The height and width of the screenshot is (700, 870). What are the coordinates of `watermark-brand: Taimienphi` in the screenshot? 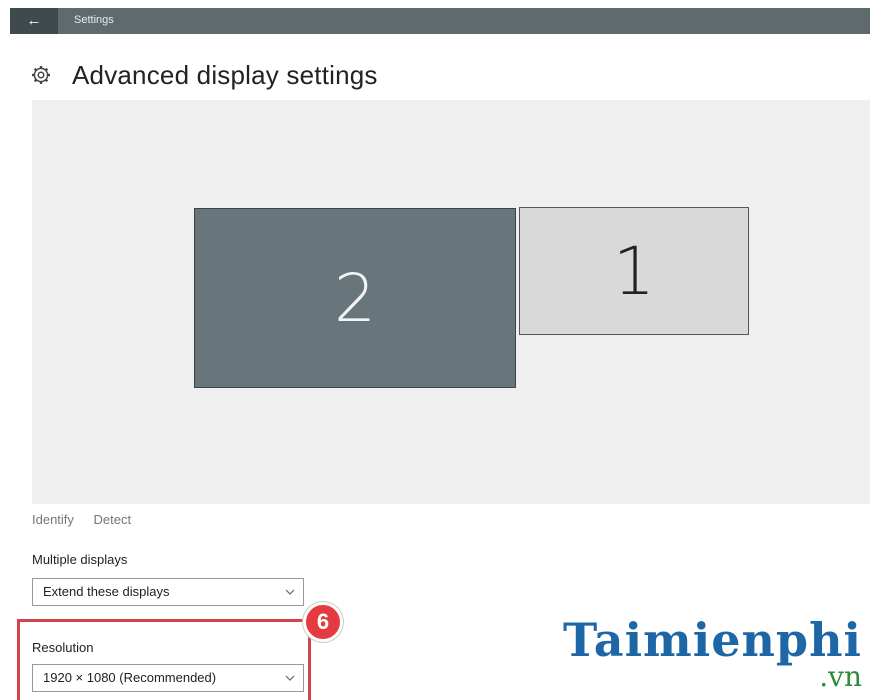 It's located at (712, 640).